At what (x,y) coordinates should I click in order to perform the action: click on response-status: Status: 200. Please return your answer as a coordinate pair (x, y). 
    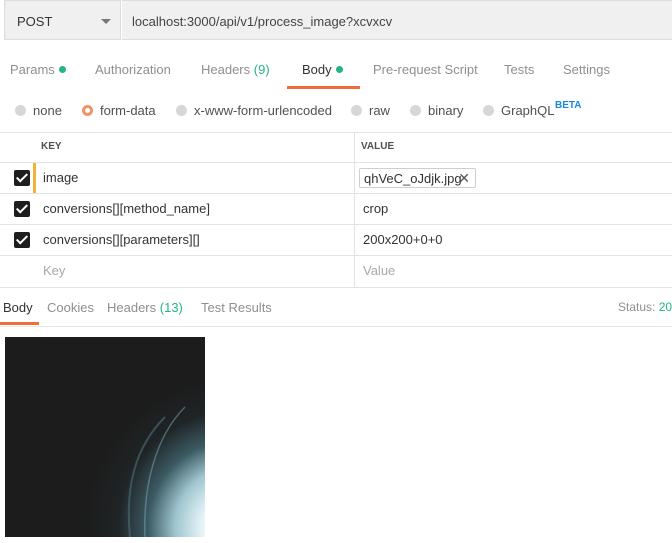
    Looking at the image, I should click on (645, 307).